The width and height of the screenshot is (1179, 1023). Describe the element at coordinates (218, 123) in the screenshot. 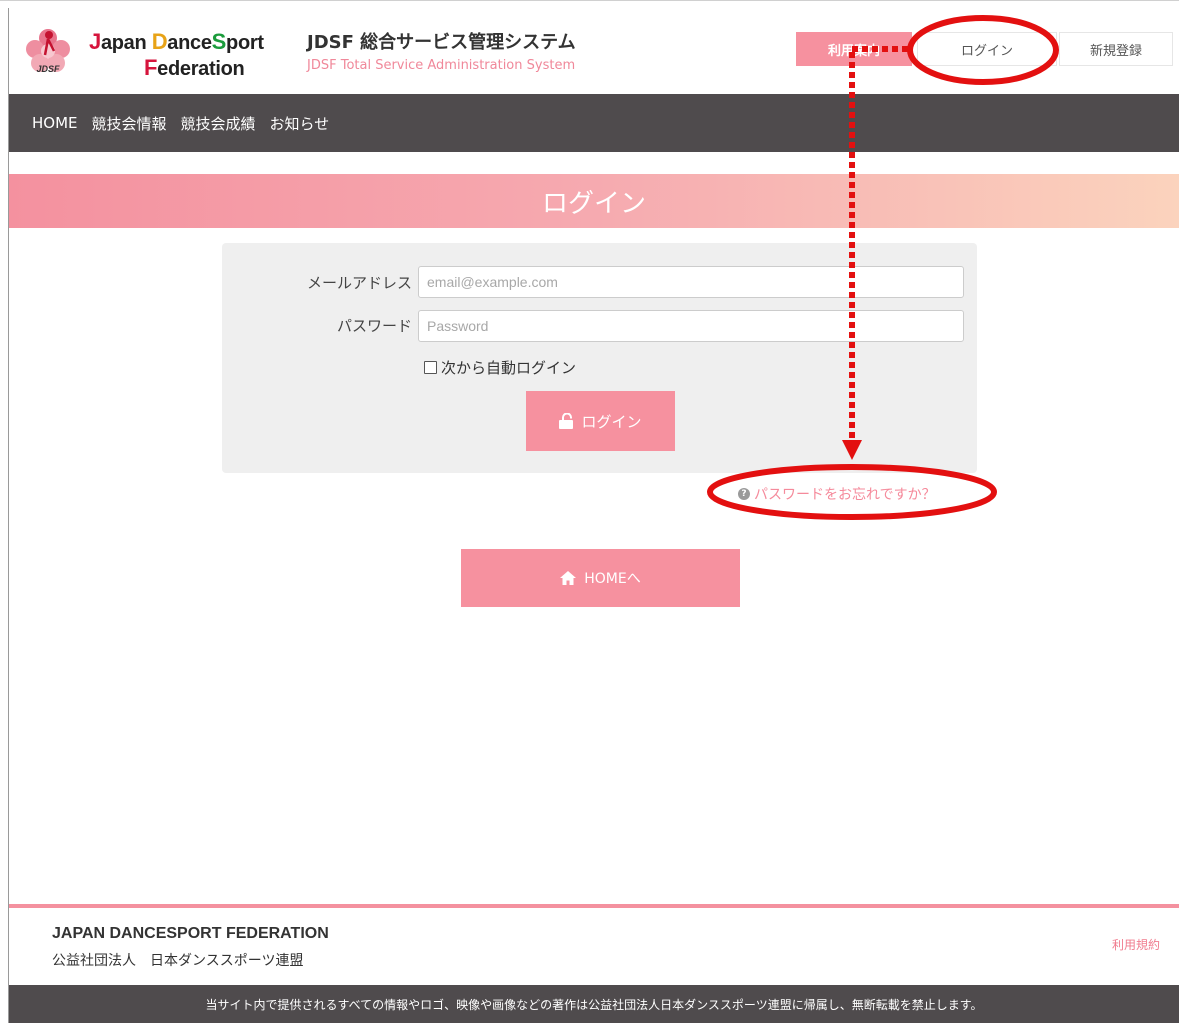

I see `nav-item-competition-results: 競技会成績` at that location.